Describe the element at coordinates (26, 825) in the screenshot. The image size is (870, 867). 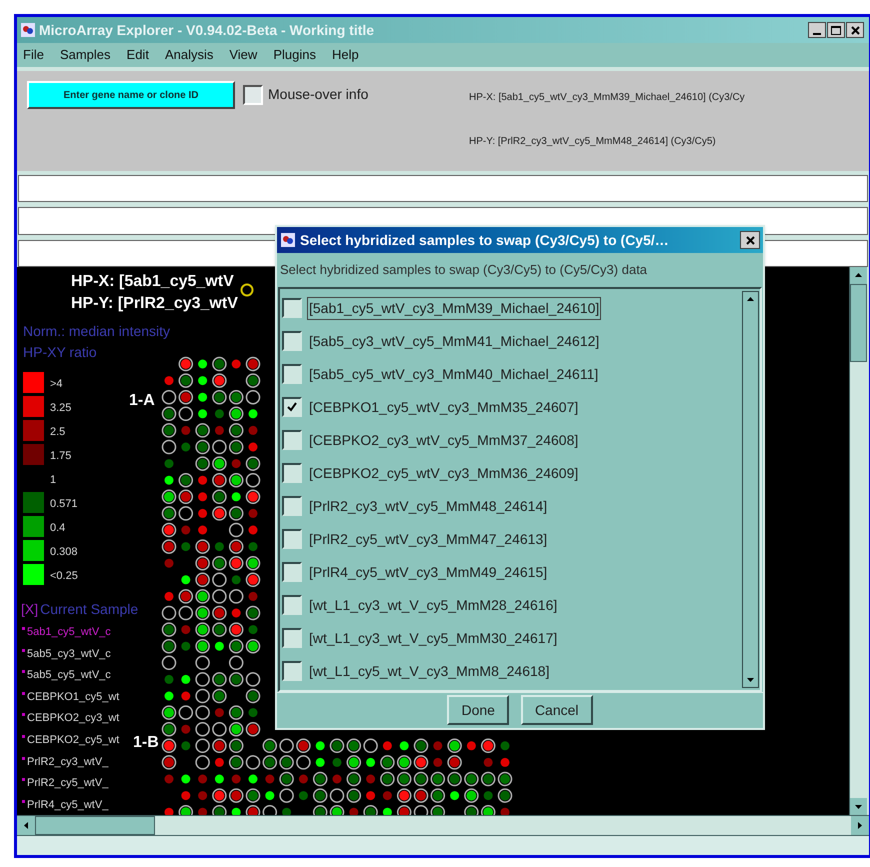
I see `scroll-left-icon` at that location.